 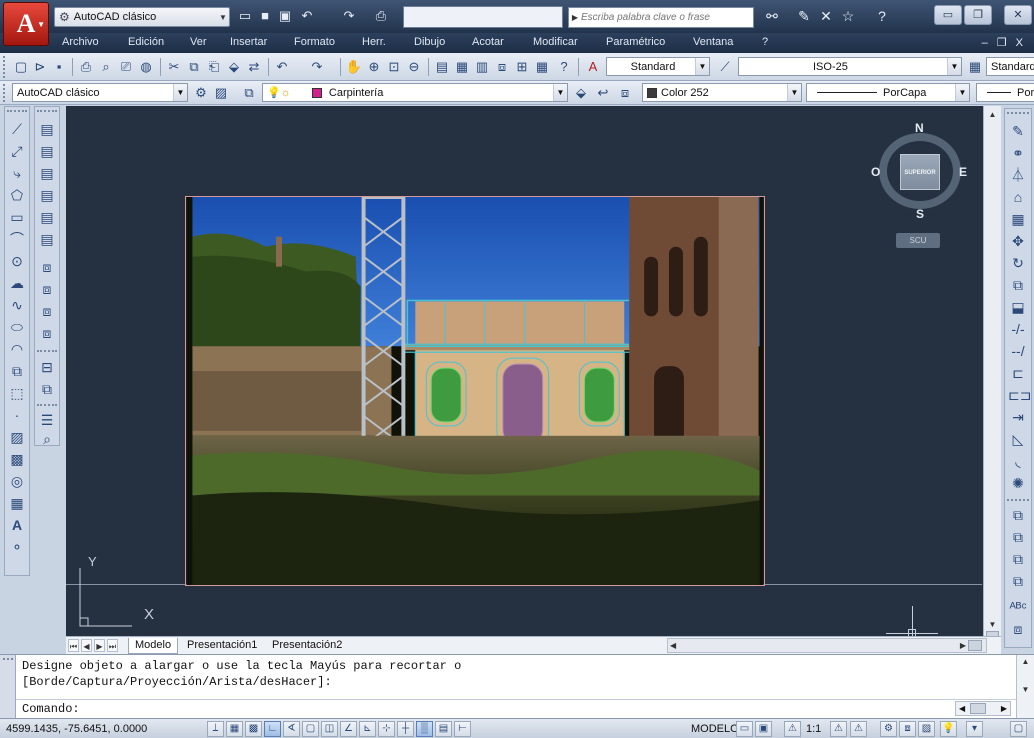 I want to click on menu-dibujo: Dibujo, so click(x=429, y=42).